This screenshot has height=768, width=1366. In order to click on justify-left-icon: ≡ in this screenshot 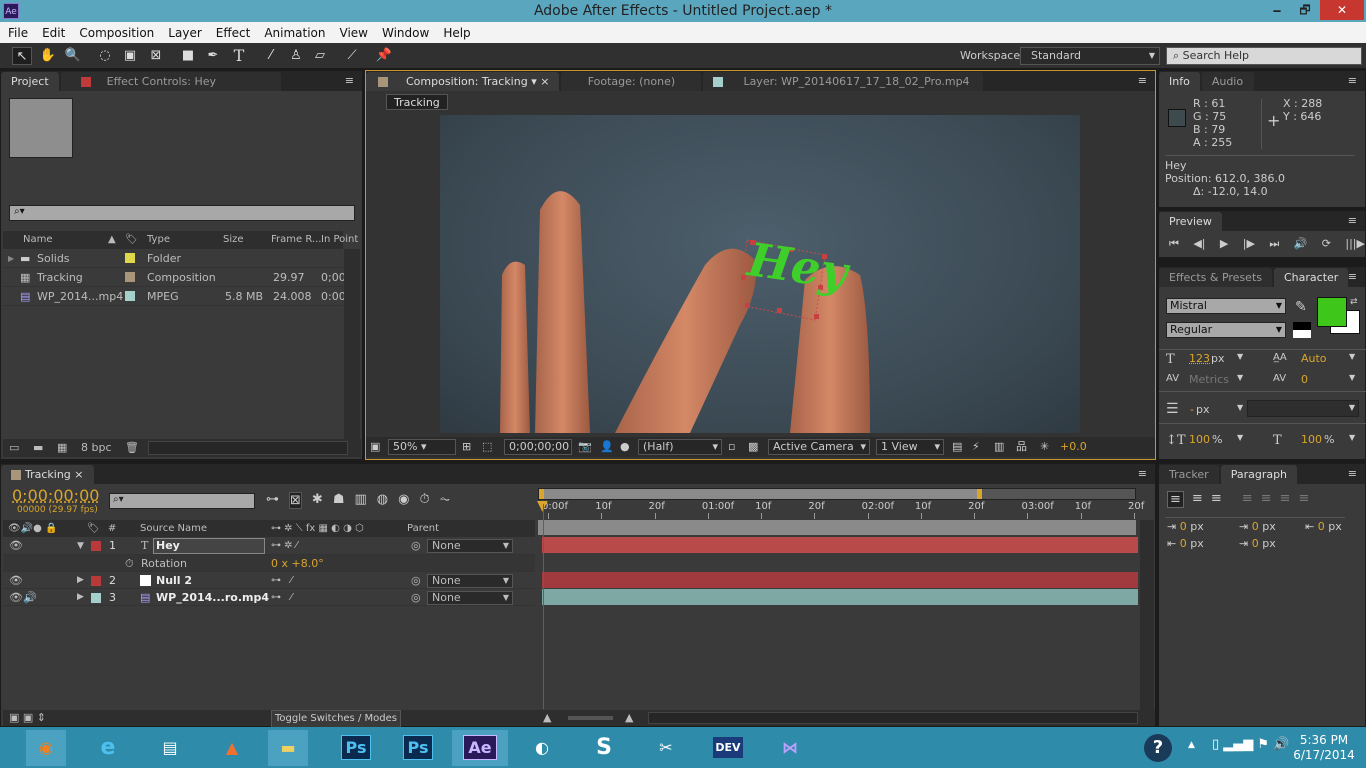, I will do `click(1247, 499)`.